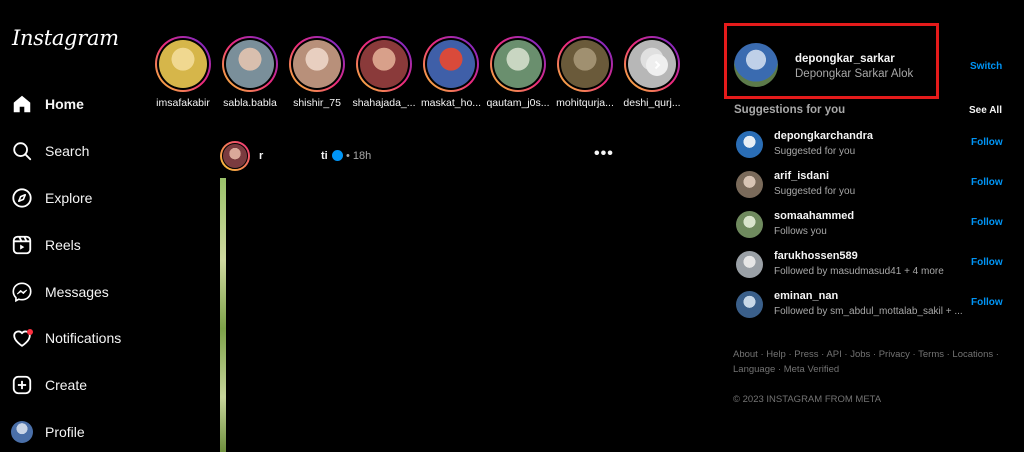 This screenshot has height=452, width=1024. I want to click on search-icon, so click(22, 151).